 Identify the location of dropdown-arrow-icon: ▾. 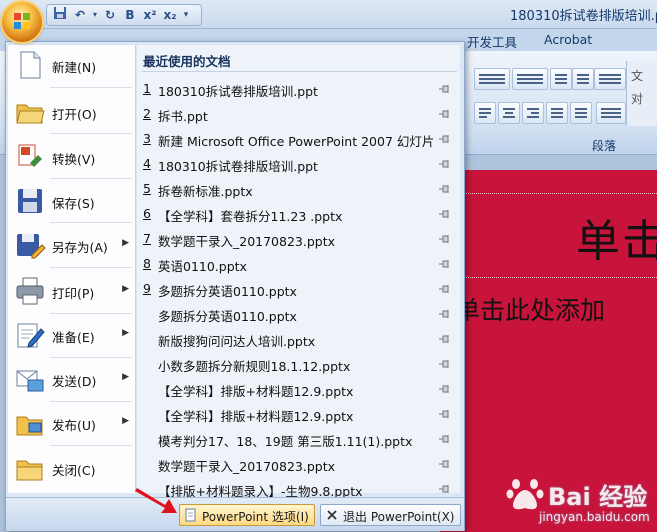
(95, 15).